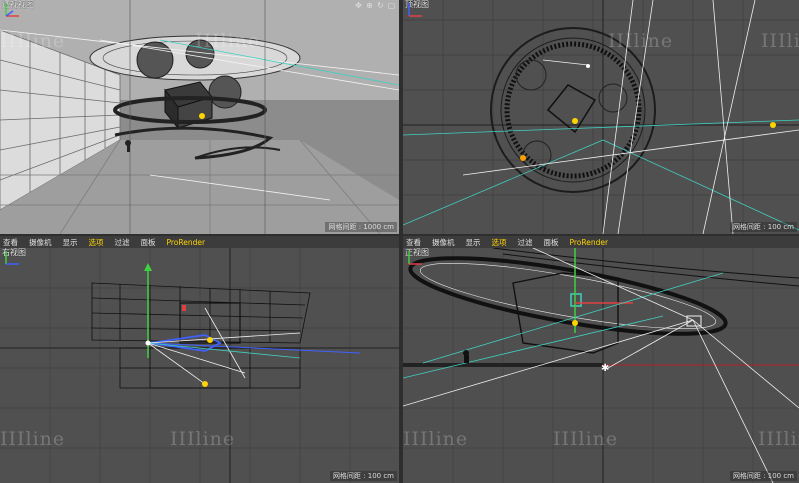 This screenshot has height=483, width=799. I want to click on viewport-nav-icons: ✥ ⊕ ↻ ▢, so click(375, 5).